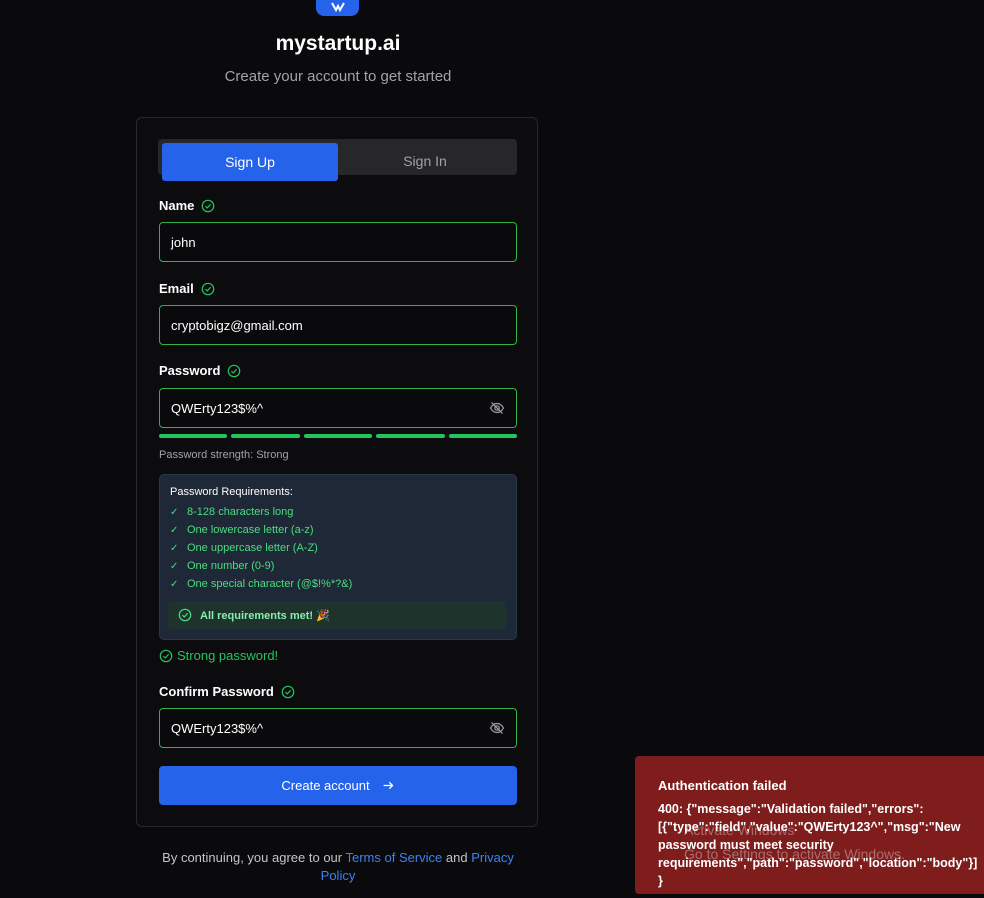 The height and width of the screenshot is (898, 984). I want to click on terms-and: and, so click(457, 857).